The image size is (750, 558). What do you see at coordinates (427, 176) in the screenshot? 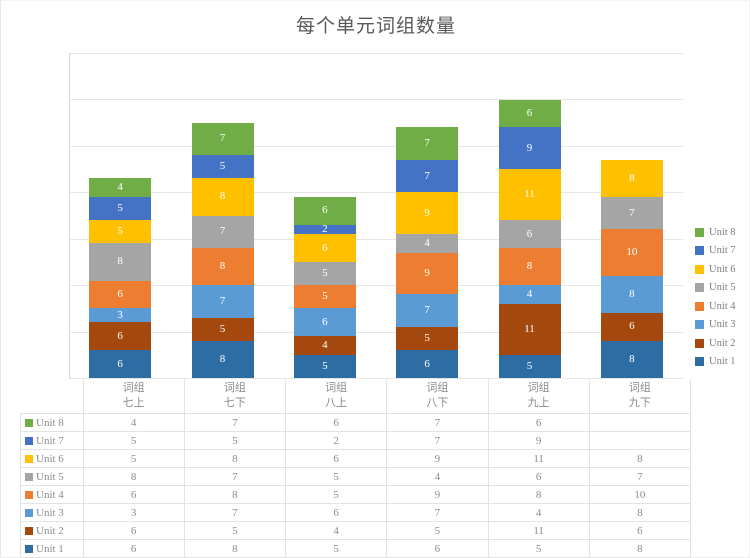
I see `bar-segment-unit-7: 7` at bounding box center [427, 176].